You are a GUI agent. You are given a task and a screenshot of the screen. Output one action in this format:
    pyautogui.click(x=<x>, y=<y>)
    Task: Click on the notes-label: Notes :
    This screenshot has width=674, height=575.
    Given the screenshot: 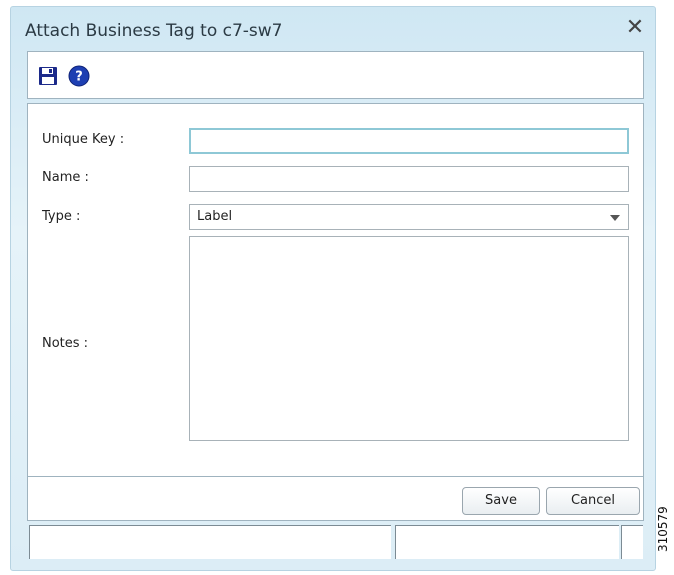 What is the action you would take?
    pyautogui.click(x=65, y=343)
    